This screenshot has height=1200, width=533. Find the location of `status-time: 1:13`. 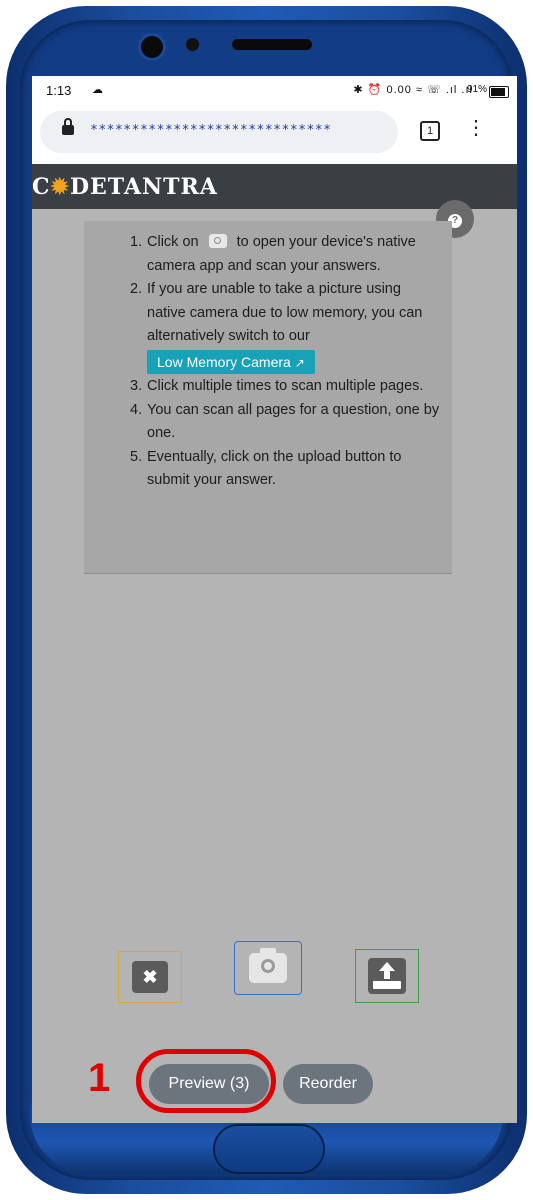

status-time: 1:13 is located at coordinates (59, 90).